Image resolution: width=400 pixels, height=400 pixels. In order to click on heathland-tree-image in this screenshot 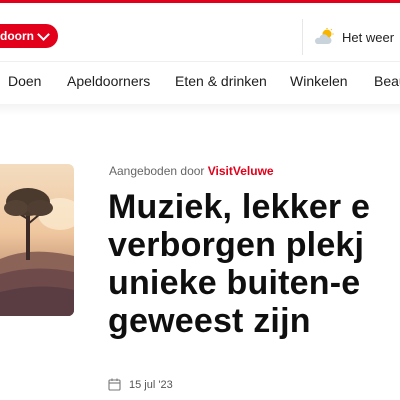, I will do `click(37, 240)`.